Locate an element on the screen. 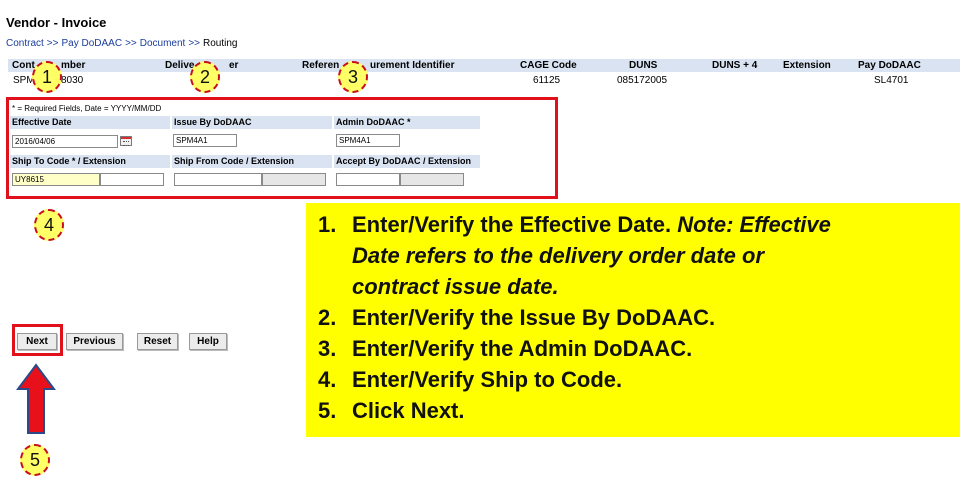 This screenshot has width=960, height=499. header-delivery-order-part2: er is located at coordinates (234, 65).